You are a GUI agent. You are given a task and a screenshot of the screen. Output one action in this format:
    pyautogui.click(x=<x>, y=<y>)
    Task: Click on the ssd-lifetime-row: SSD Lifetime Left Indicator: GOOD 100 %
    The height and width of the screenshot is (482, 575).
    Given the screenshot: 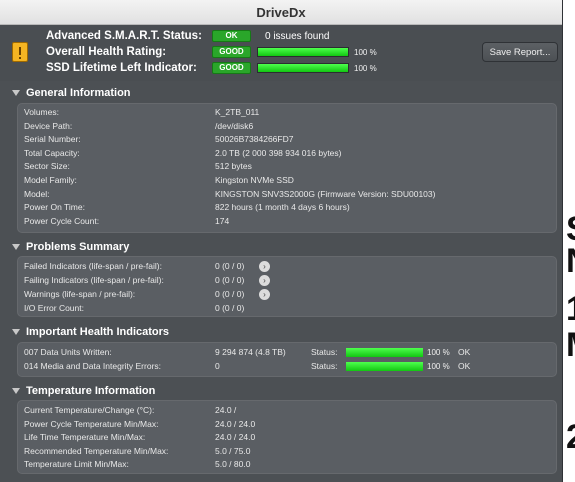 What is the action you would take?
    pyautogui.click(x=211, y=68)
    